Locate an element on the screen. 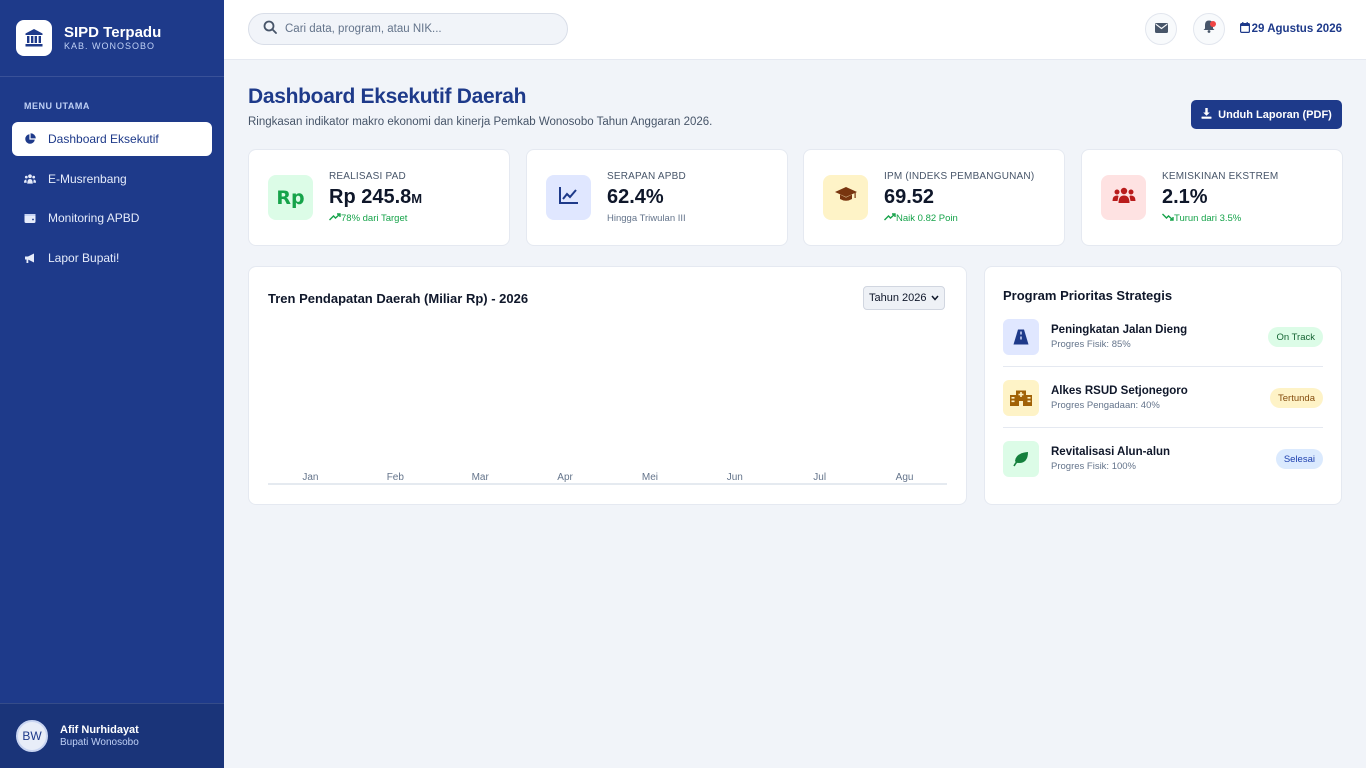  date-text: 29 Agustus 2026 is located at coordinates (1296, 29).